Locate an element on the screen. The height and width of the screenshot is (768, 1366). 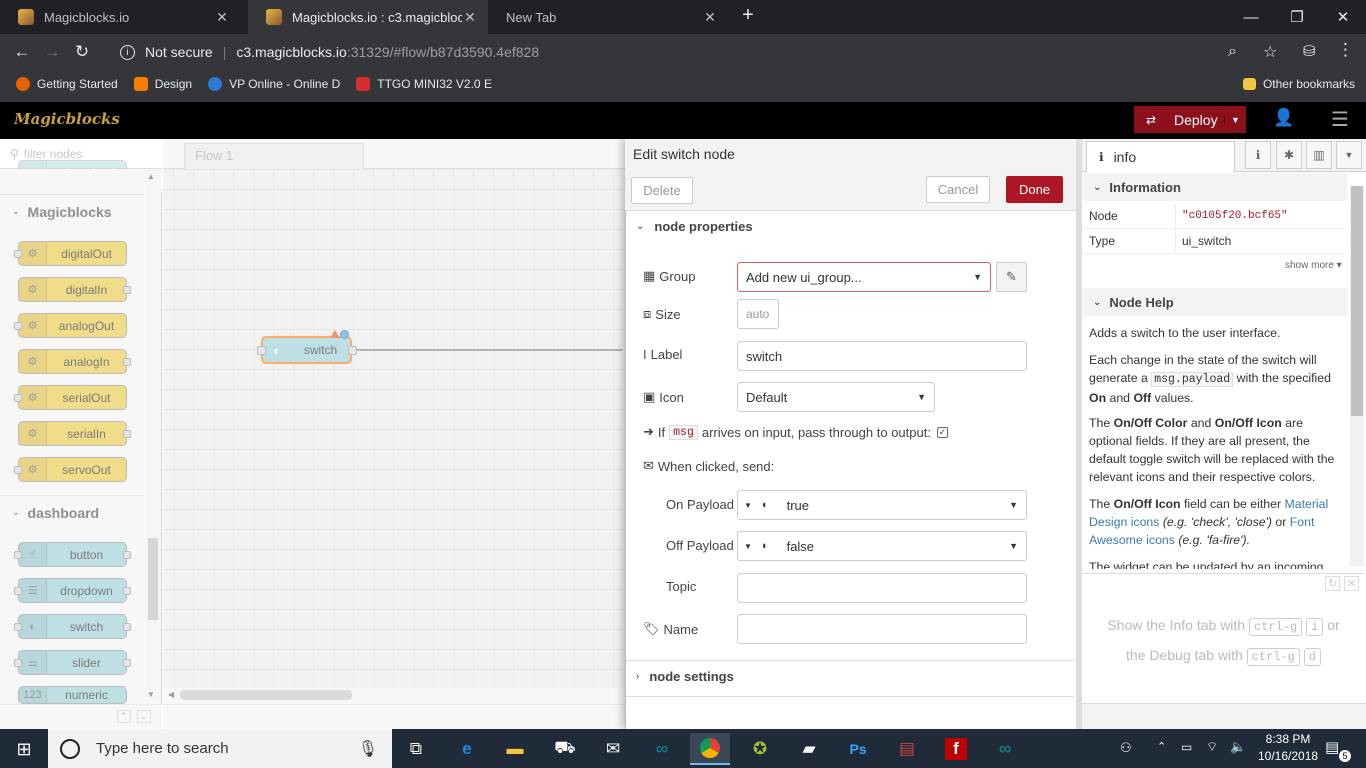
boolean-type-icon: ◐ is located at coordinates (765, 505).